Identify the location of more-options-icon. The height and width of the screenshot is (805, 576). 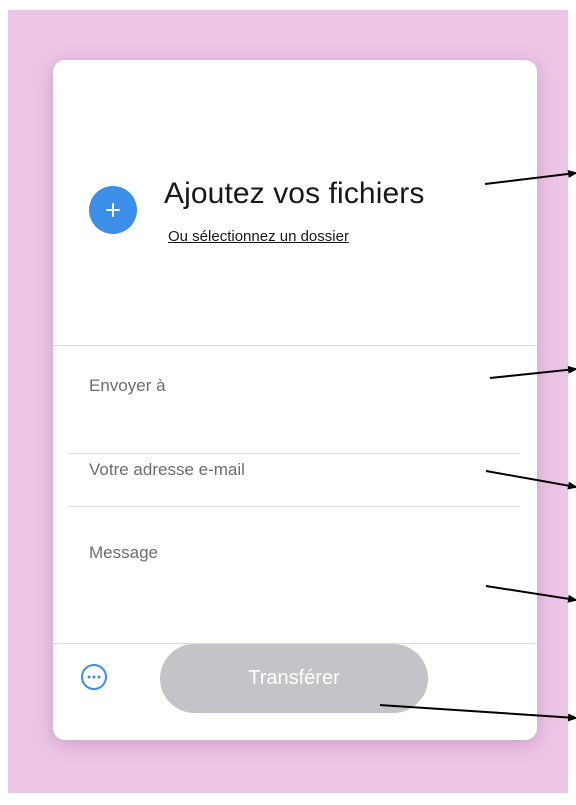
(94, 677).